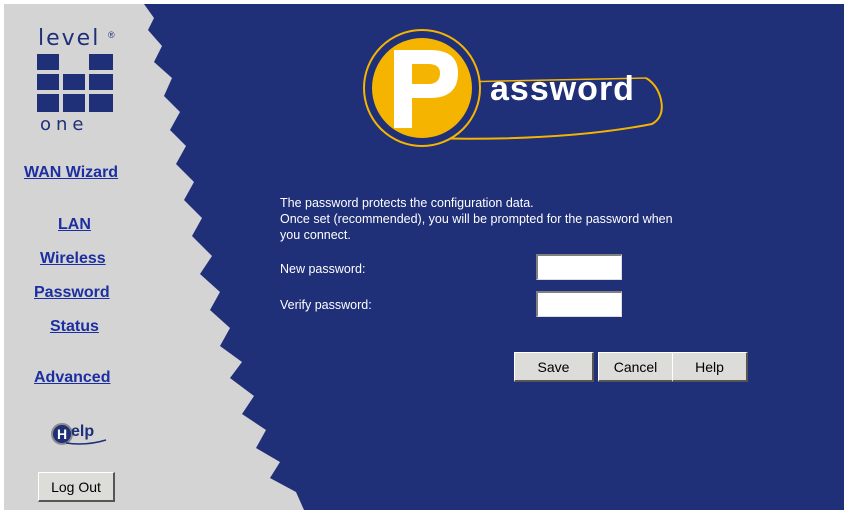 This screenshot has height=514, width=848. Describe the element at coordinates (315, 235) in the screenshot. I see `desc-line-3: you connect.` at that location.